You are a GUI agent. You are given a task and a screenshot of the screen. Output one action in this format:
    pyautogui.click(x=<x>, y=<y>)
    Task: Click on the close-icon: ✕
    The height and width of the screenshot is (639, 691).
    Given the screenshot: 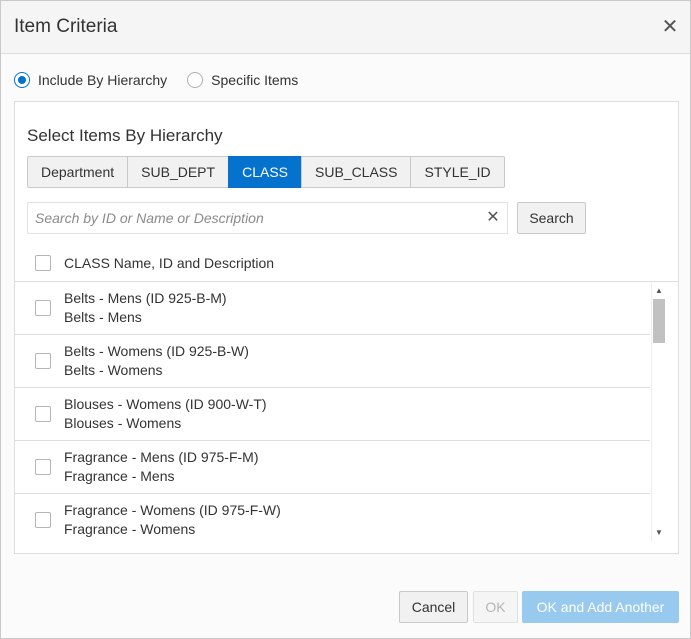 What is the action you would take?
    pyautogui.click(x=670, y=27)
    